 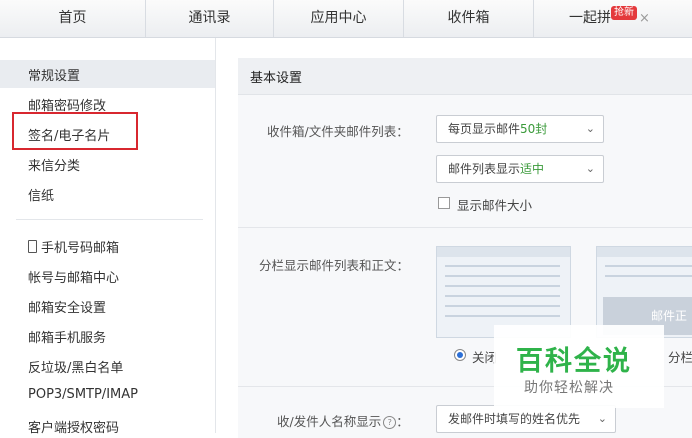 I want to click on sidebar-divider, so click(x=109, y=219).